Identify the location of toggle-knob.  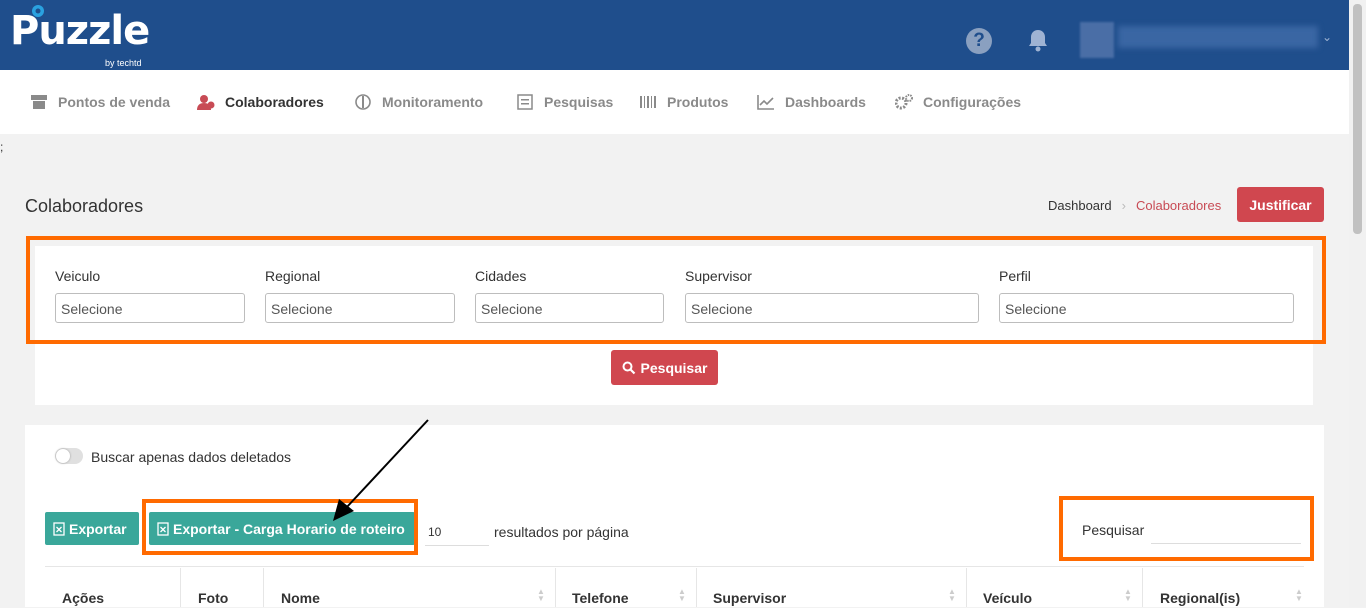
(63, 456).